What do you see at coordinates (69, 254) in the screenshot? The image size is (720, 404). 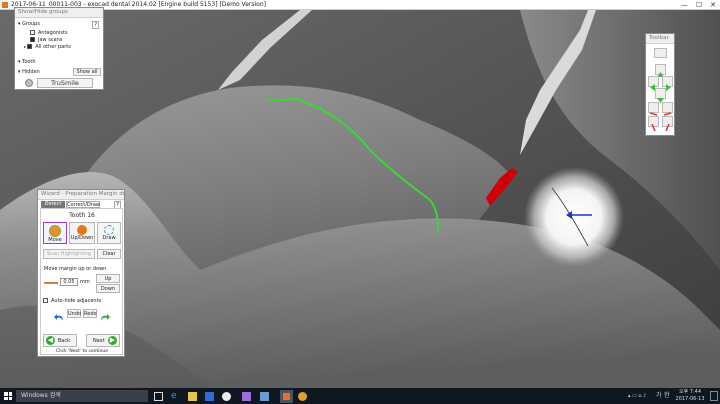 I see `scan-highlighting-button: Scan Highlighting` at bounding box center [69, 254].